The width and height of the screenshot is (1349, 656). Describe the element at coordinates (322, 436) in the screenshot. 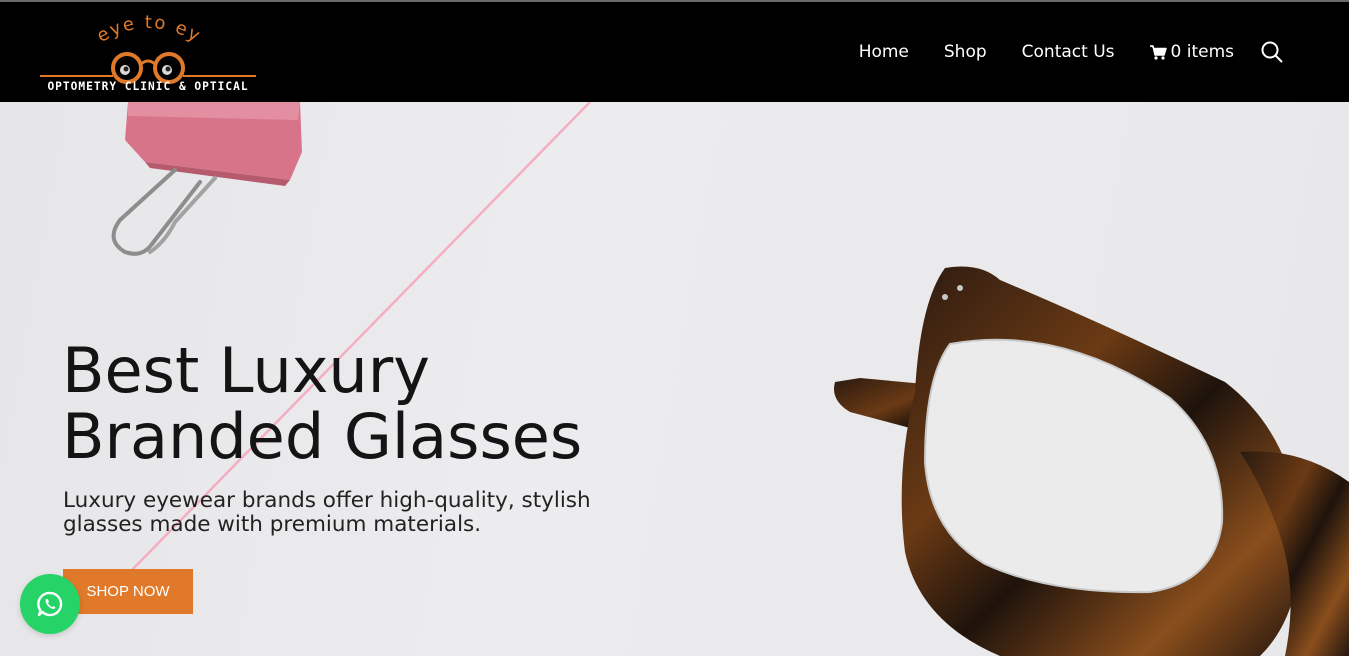

I see `hero-title-line2: Branded Glasses` at that location.